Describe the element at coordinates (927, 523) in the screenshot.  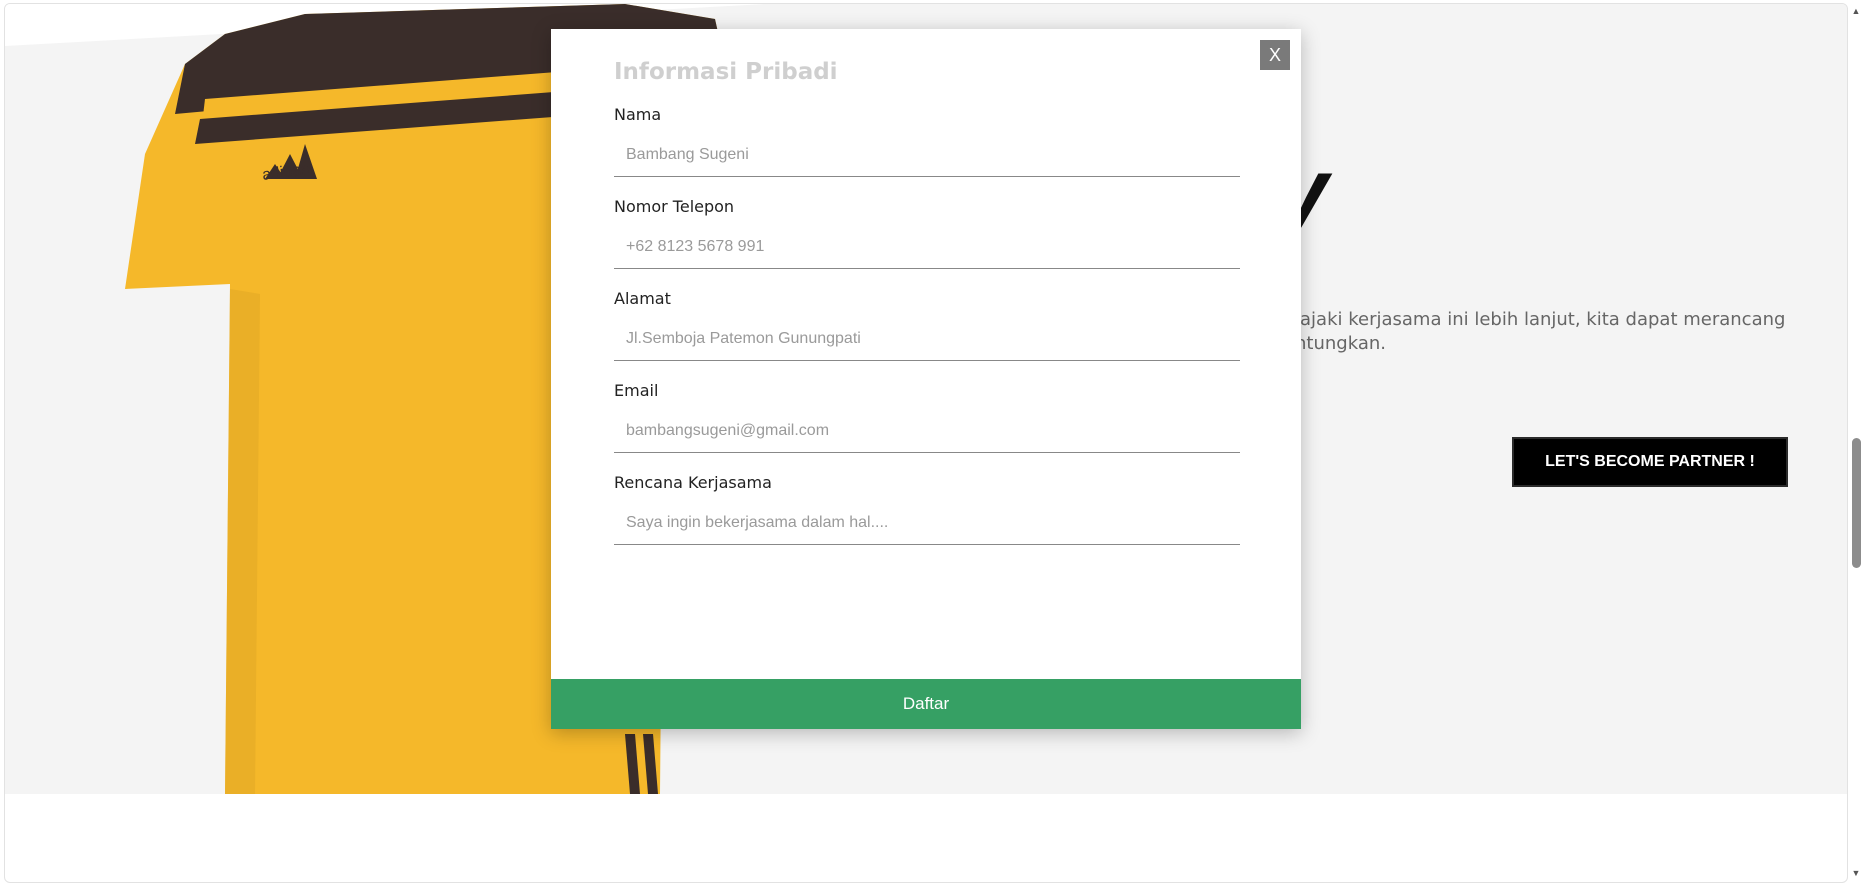
I see `partnership-plan-input` at that location.